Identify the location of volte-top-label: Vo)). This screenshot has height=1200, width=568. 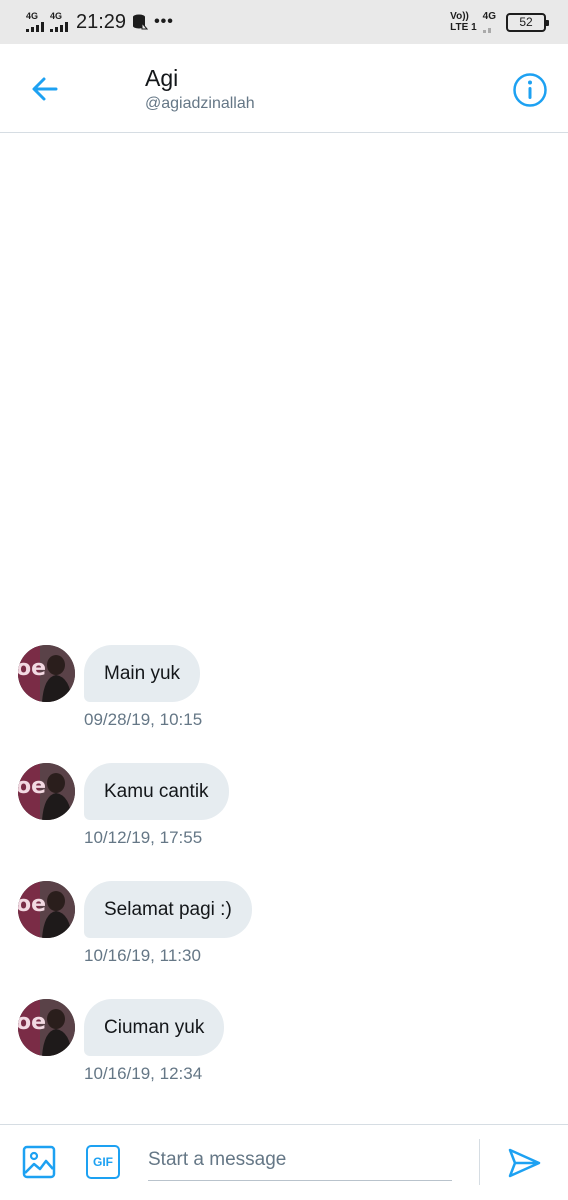
(459, 16).